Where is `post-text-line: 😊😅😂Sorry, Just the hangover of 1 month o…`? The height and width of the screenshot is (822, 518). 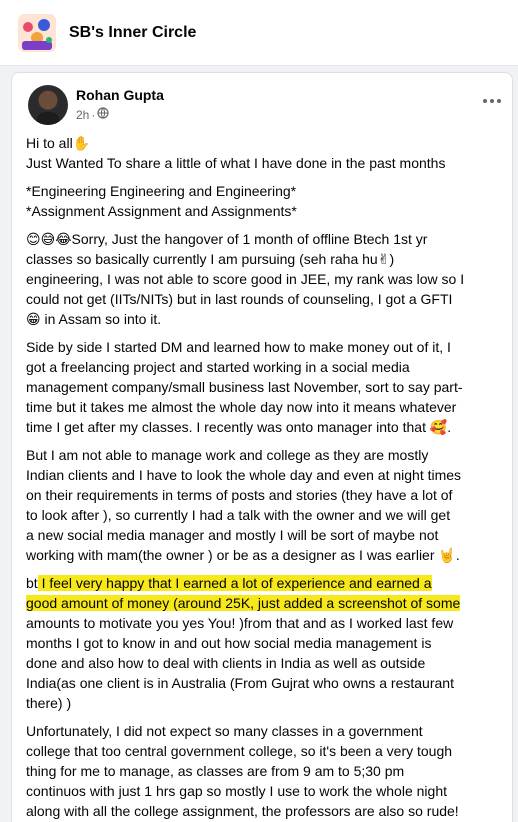 post-text-line: 😊😅😂Sorry, Just the hangover of 1 month o… is located at coordinates (227, 239).